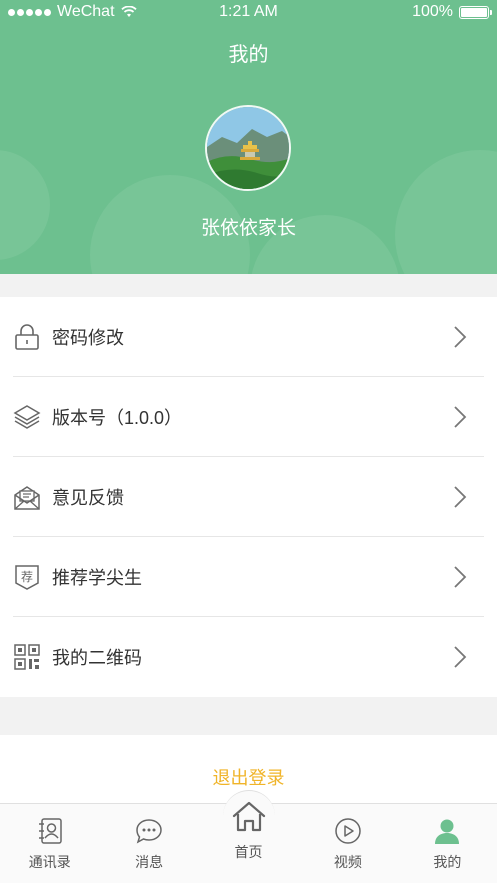 Image resolution: width=497 pixels, height=883 pixels. I want to click on tab-label: 我的, so click(447, 862).